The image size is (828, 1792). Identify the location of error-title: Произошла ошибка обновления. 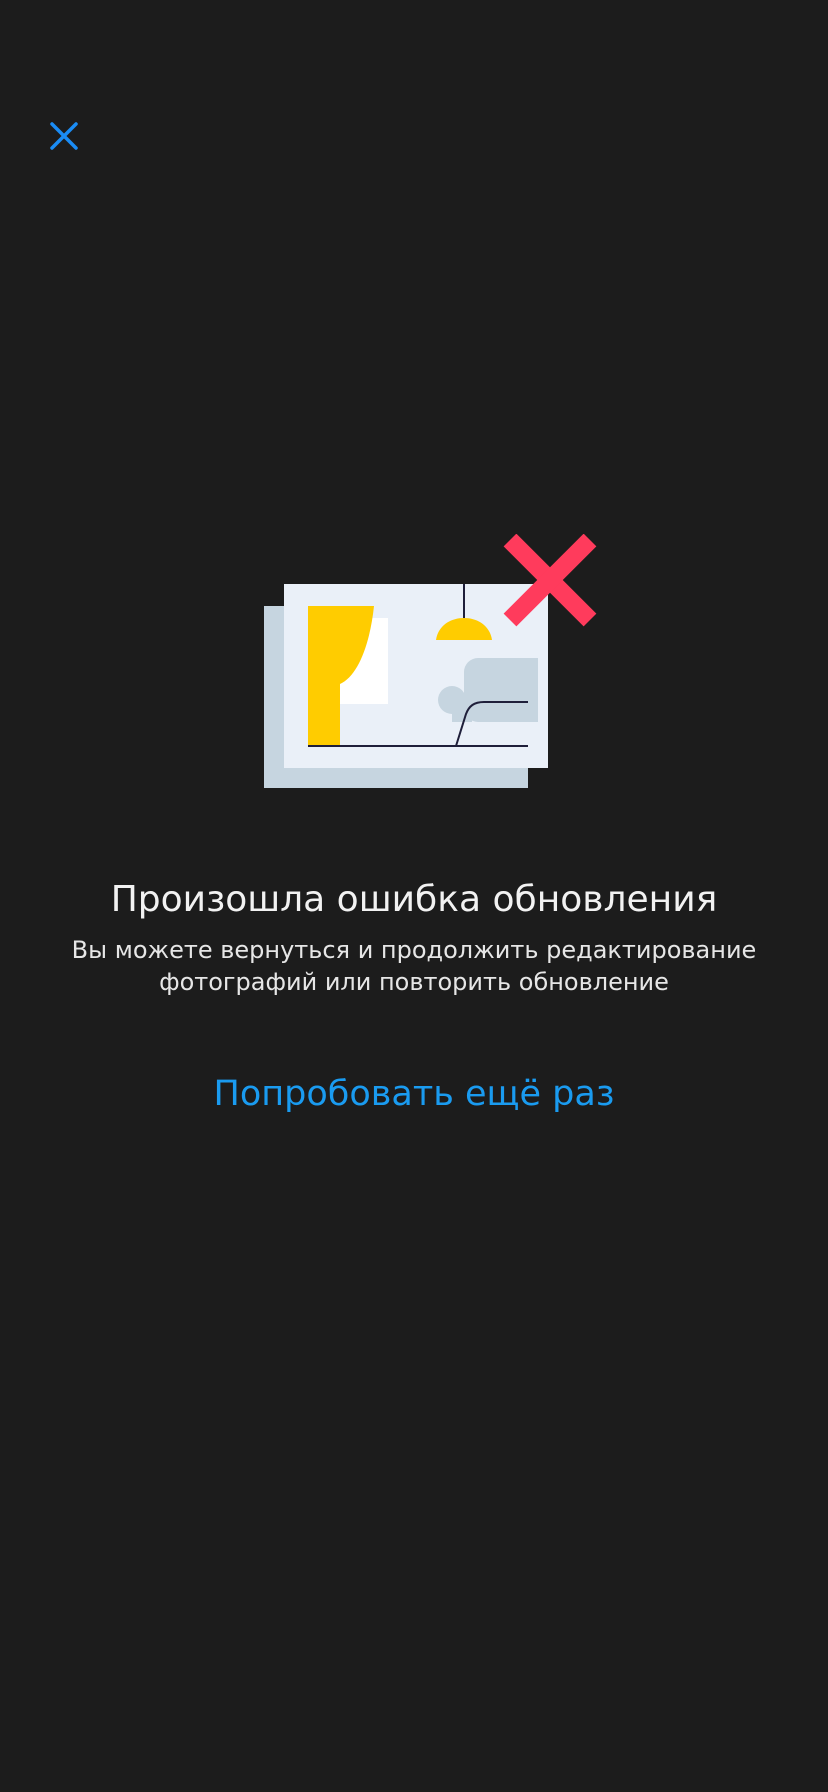
(414, 899).